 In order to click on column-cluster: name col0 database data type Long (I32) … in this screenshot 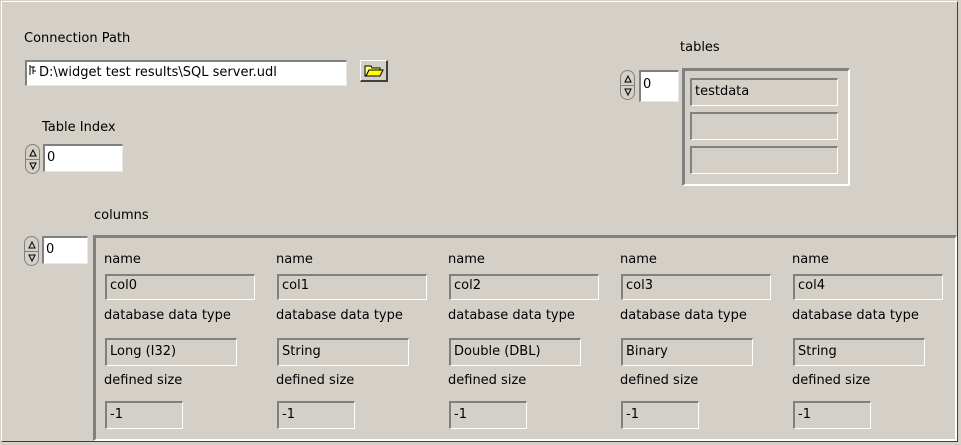, I will do `click(184, 343)`.